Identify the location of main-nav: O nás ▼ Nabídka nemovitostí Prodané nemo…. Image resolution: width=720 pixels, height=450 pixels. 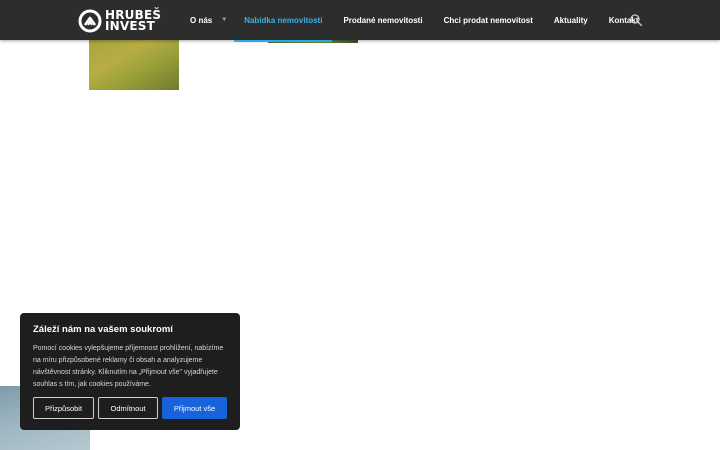
(414, 21).